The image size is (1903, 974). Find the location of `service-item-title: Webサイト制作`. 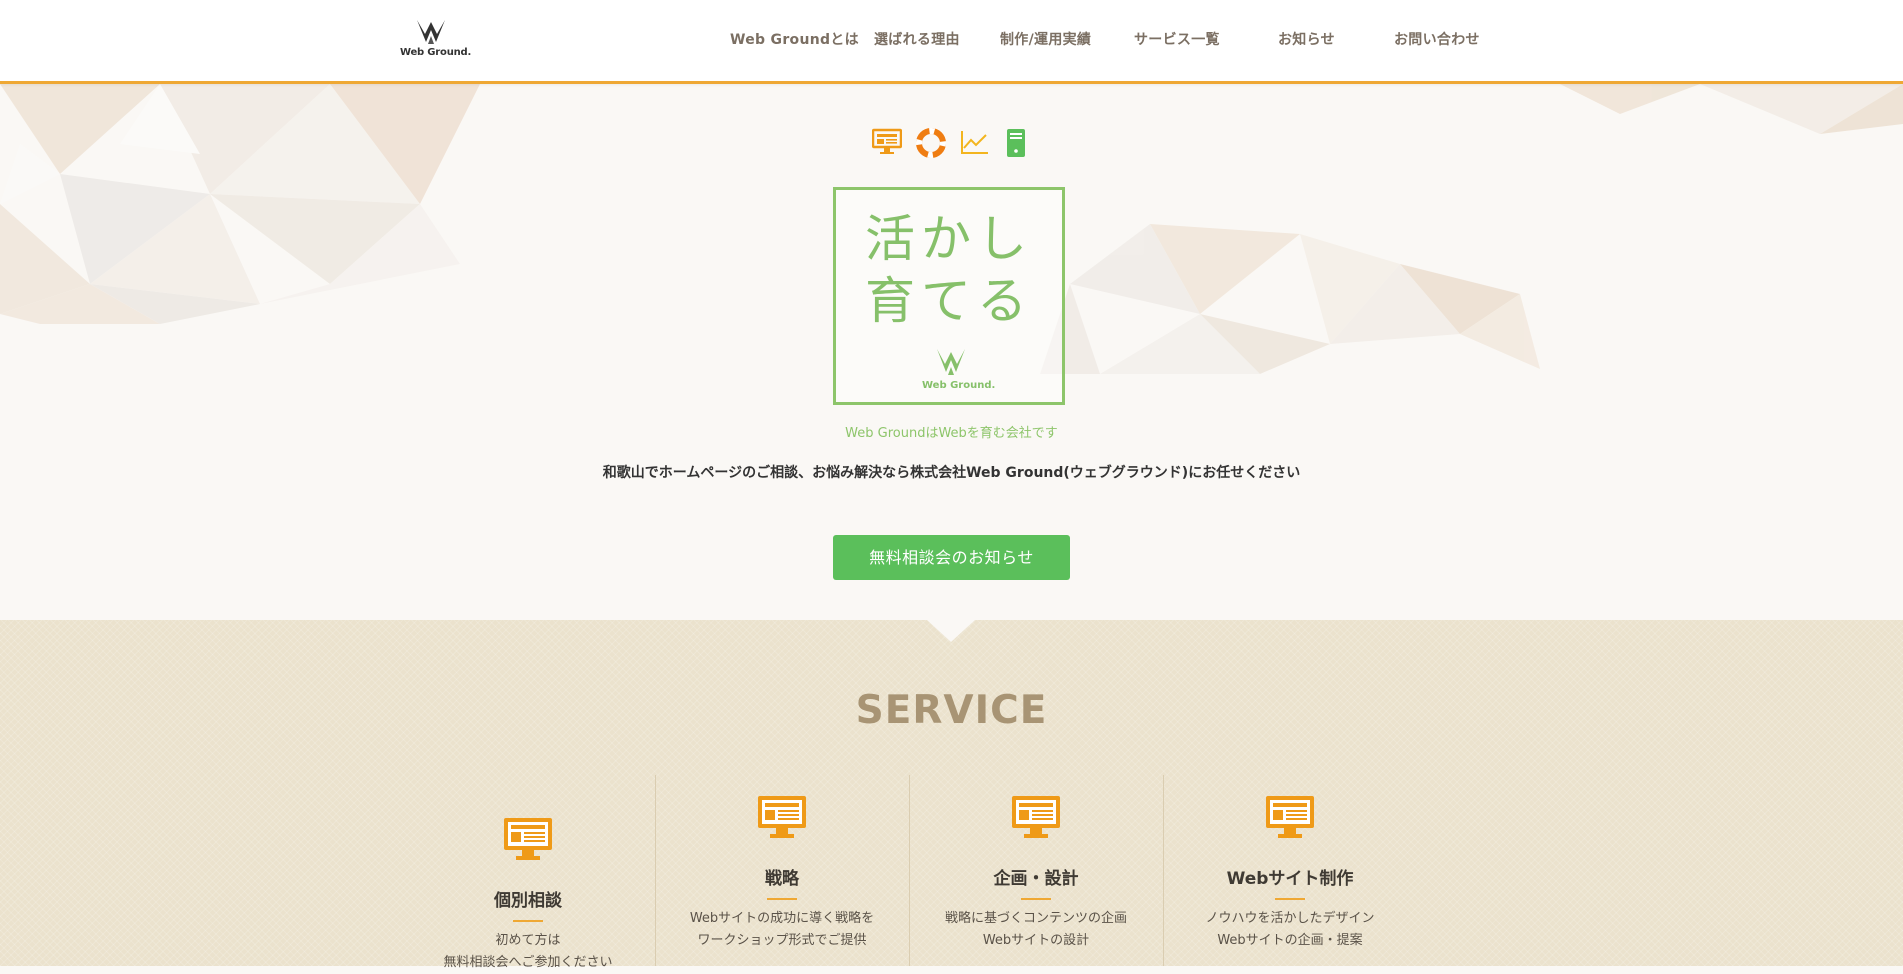

service-item-title: Webサイト制作 is located at coordinates (1290, 879).